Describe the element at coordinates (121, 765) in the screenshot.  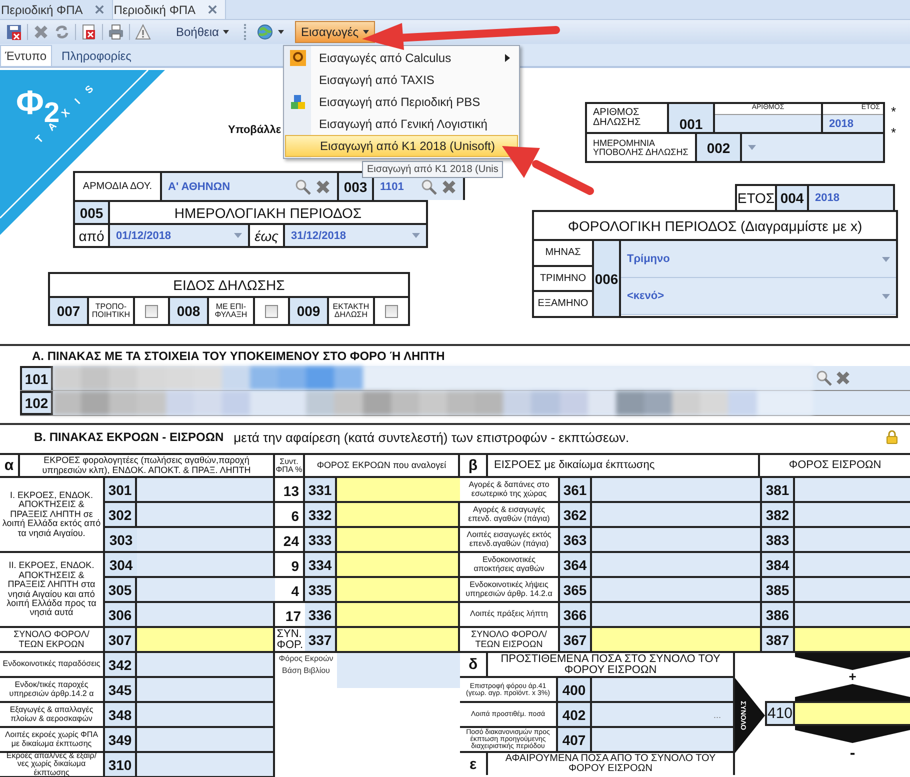
I see `field-code: 310` at that location.